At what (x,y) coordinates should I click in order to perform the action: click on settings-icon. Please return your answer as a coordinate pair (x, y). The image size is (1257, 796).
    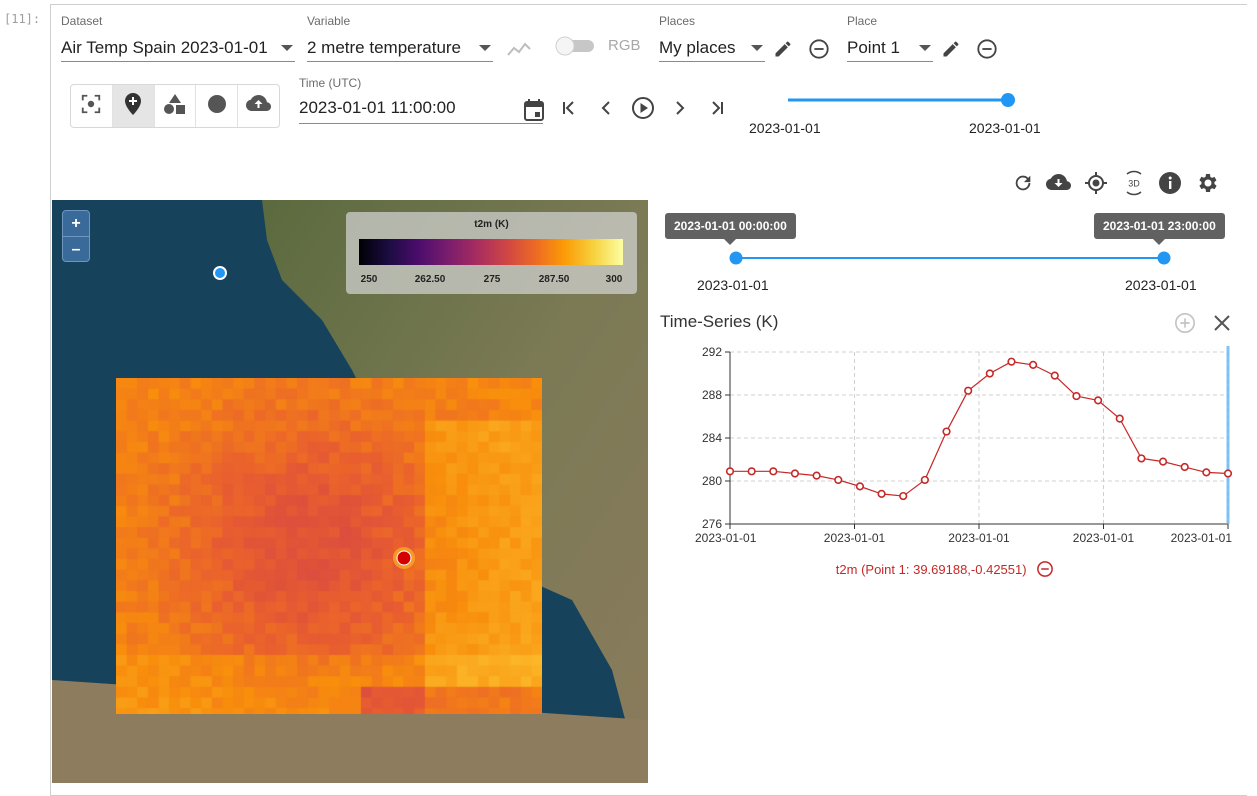
    Looking at the image, I should click on (1207, 183).